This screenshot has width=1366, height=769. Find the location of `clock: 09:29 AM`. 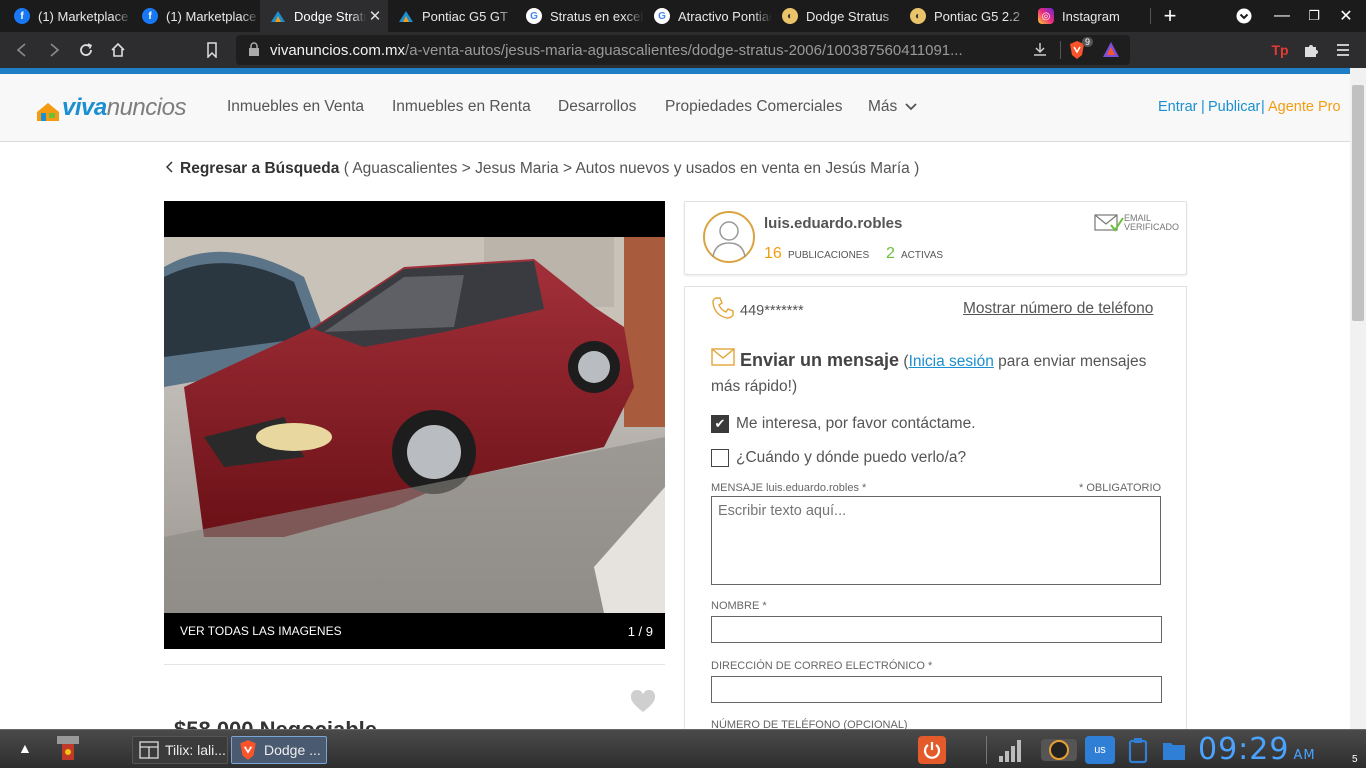

clock: 09:29 AM is located at coordinates (1257, 749).